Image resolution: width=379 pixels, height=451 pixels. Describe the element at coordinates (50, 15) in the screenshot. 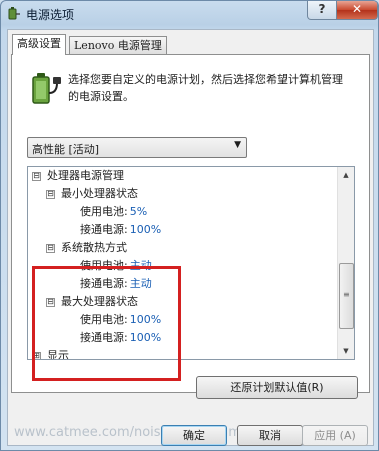

I see `window-title: 电源选项` at that location.